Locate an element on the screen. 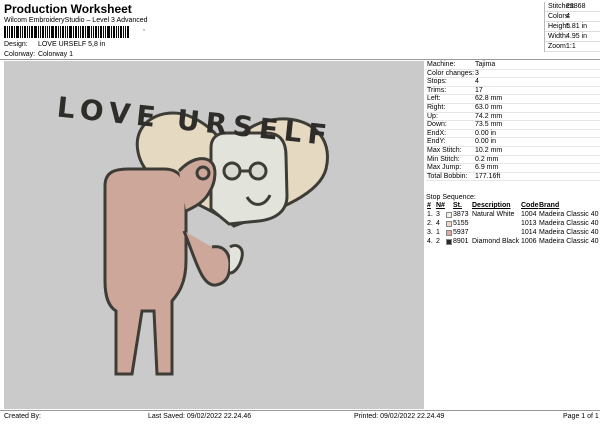 Image resolution: width=600 pixels, height=424 pixels. seq-needle: 3 is located at coordinates (438, 214).